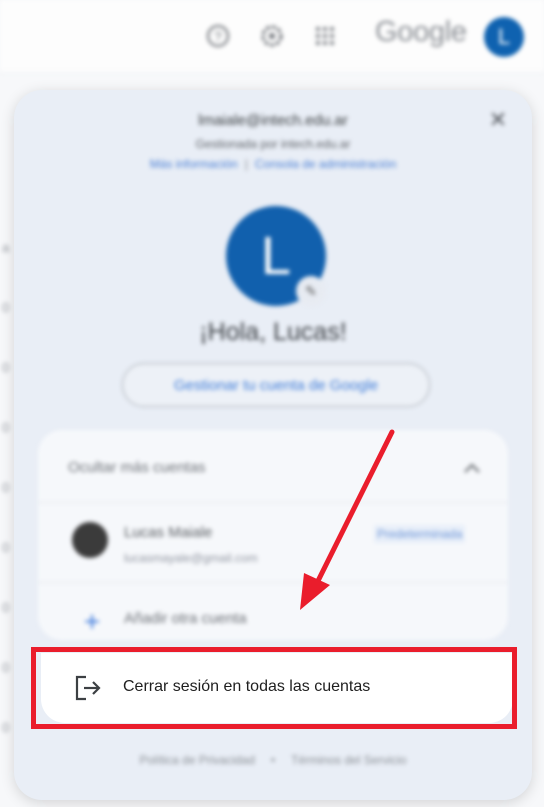 This screenshot has height=807, width=544. I want to click on terms-link: Términos del Servicio, so click(348, 760).